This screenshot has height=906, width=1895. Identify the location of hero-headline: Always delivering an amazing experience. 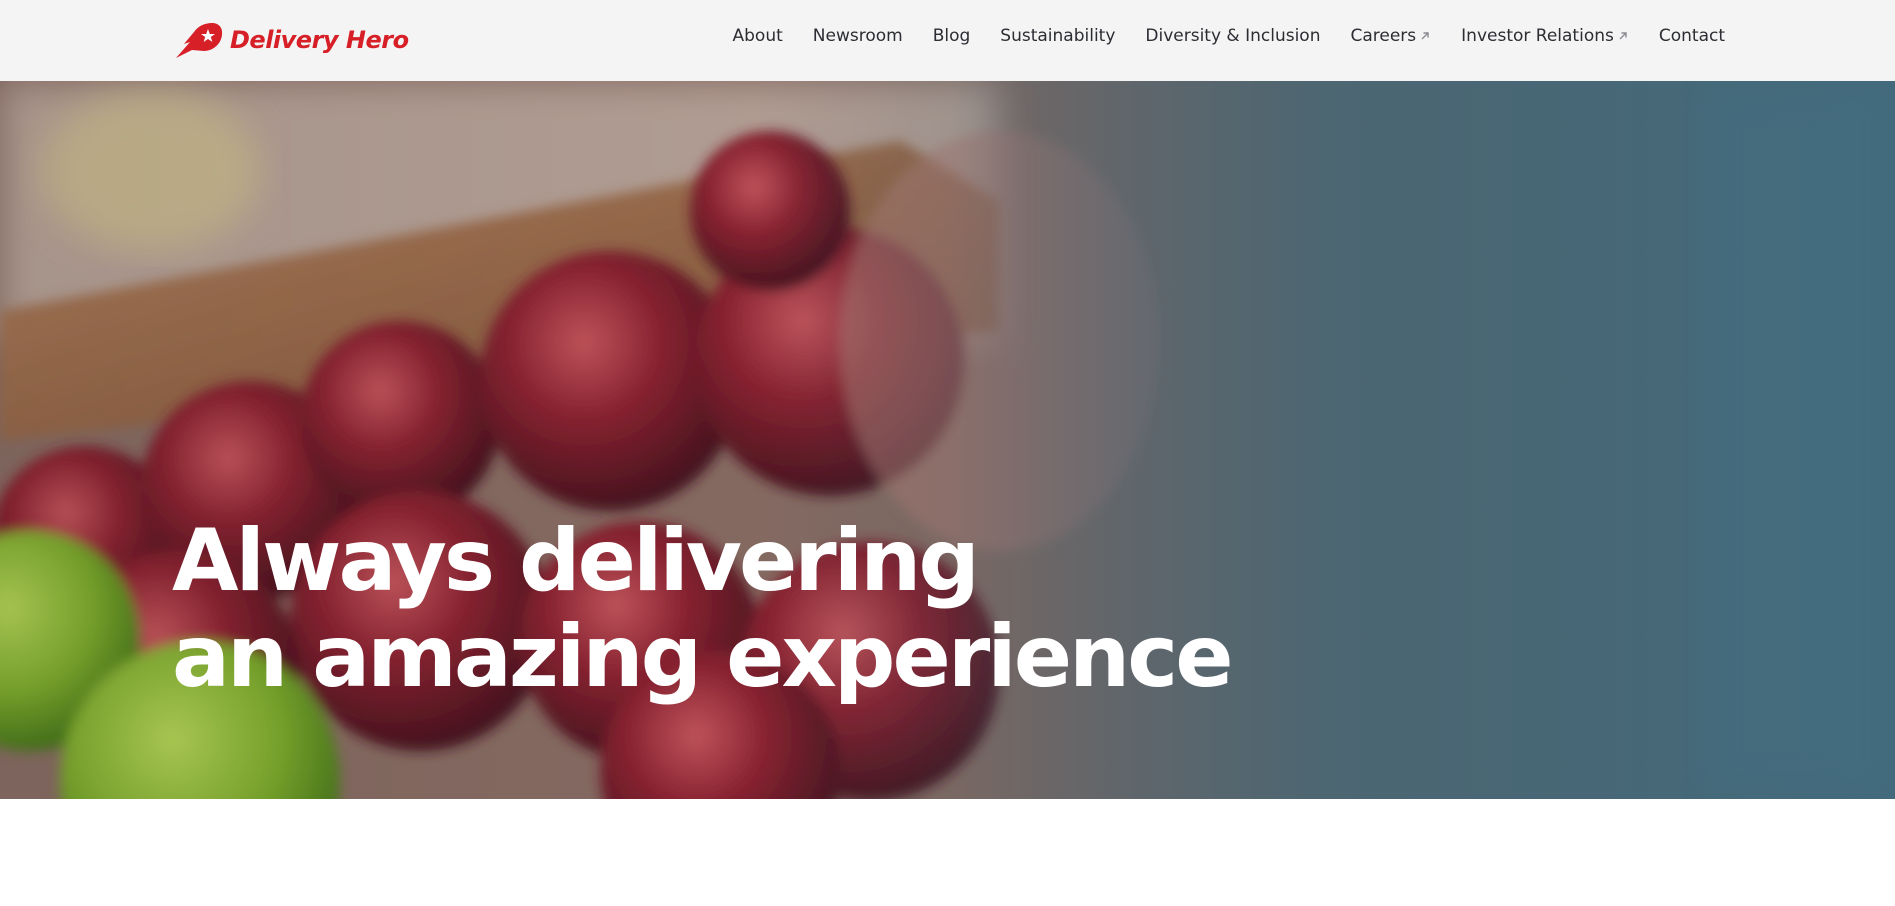
(703, 609).